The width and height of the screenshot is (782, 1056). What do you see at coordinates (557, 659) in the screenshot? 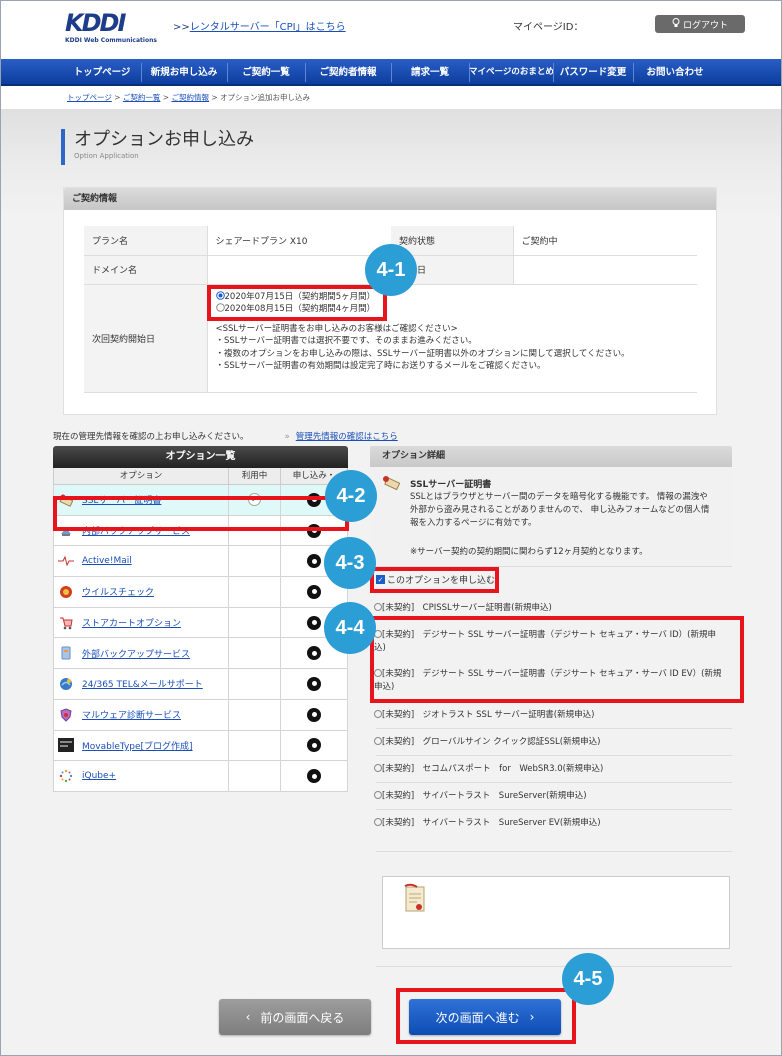
I see `highlight-cert-options` at bounding box center [557, 659].